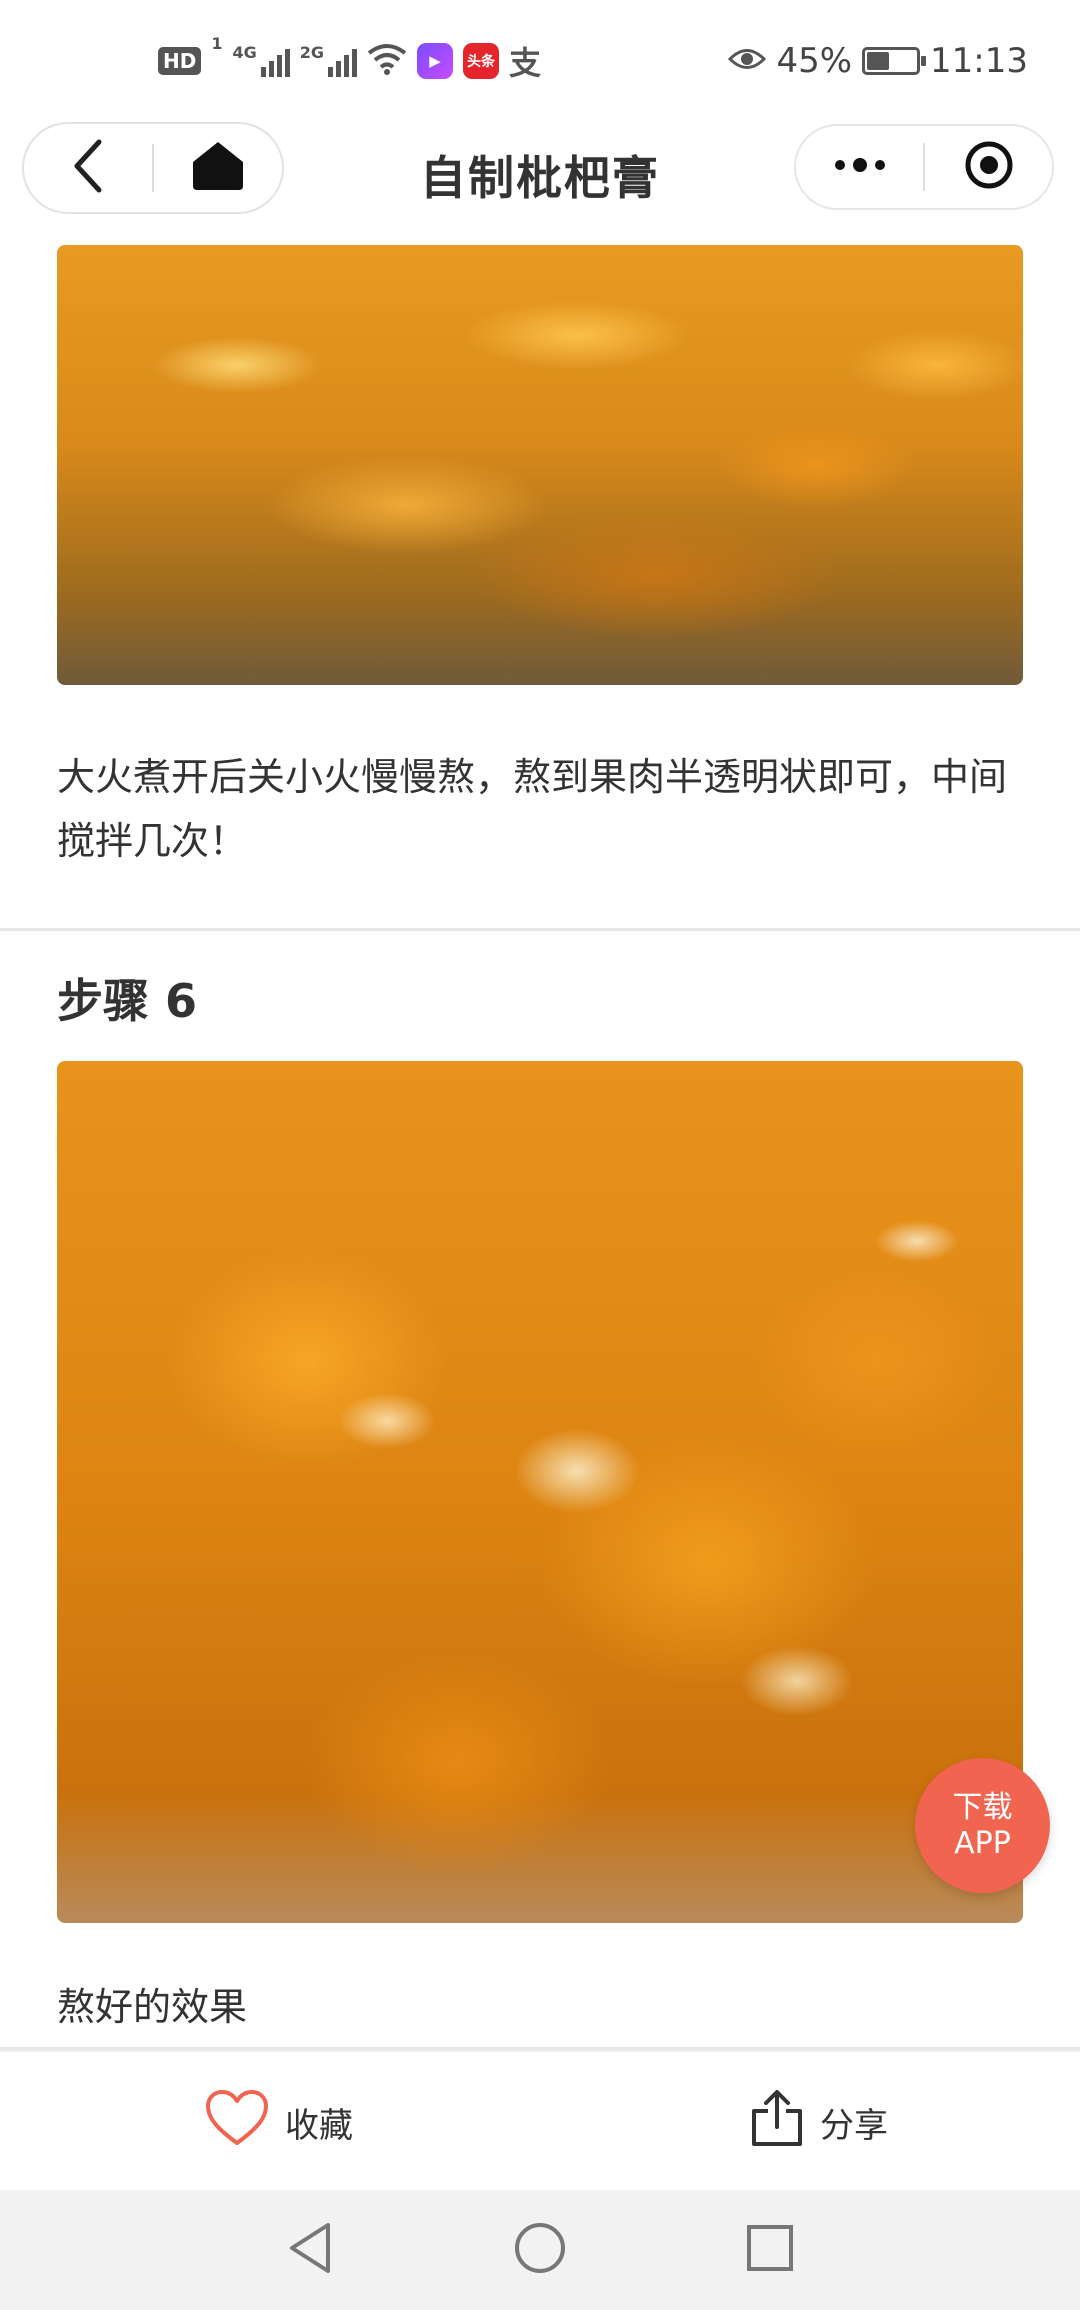 This screenshot has width=1080, height=2310. What do you see at coordinates (481, 61) in the screenshot?
I see `toutiao-app-icon: 头条` at bounding box center [481, 61].